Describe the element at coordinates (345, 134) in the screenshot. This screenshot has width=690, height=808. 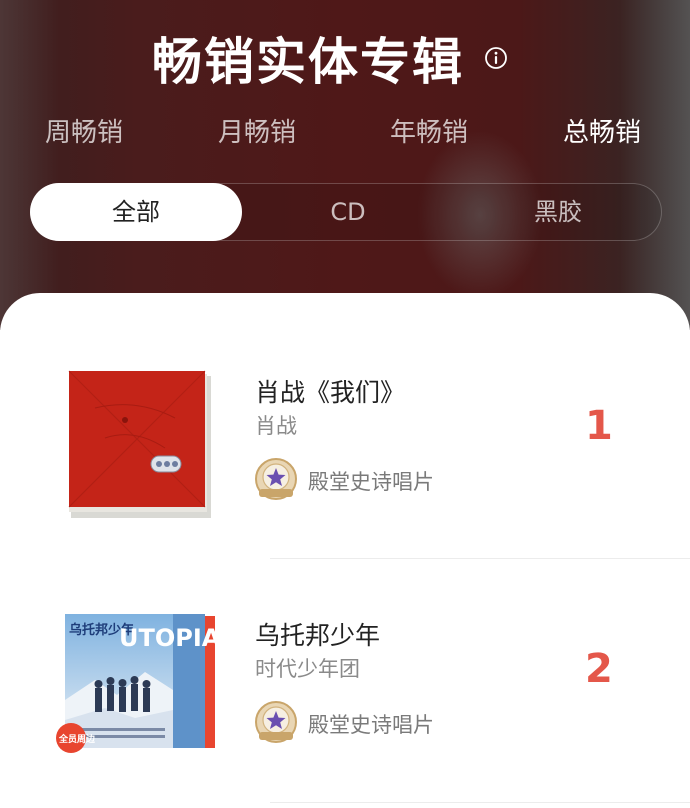
I see `period-tabs: 周畅销 月畅销 年畅销 总畅销` at that location.